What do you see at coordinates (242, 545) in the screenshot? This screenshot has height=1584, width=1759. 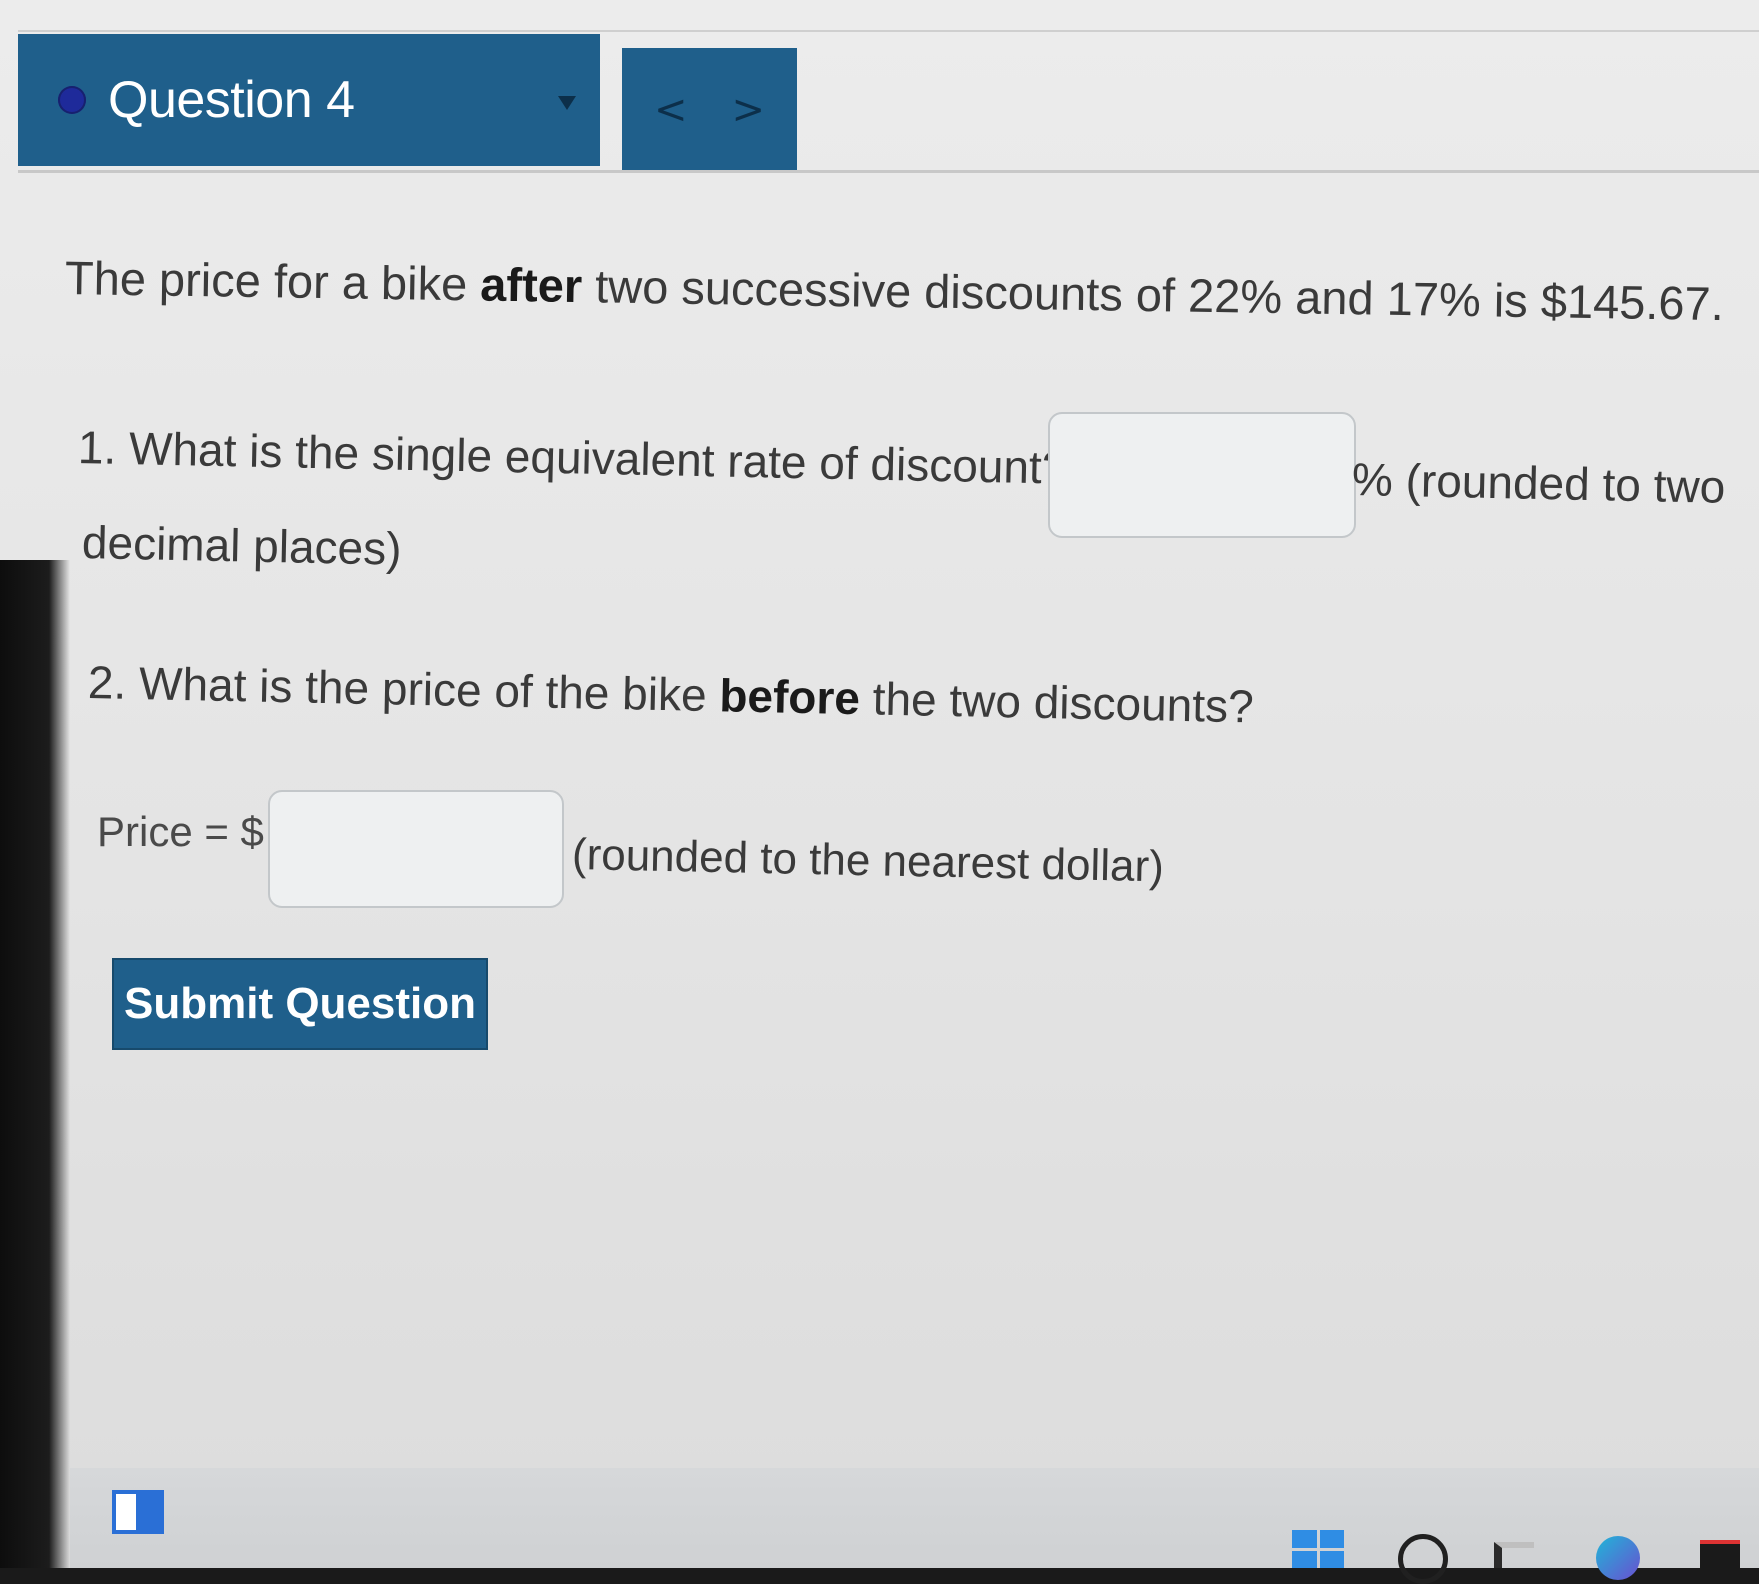 I see `question-1-continuation: decimal places)` at bounding box center [242, 545].